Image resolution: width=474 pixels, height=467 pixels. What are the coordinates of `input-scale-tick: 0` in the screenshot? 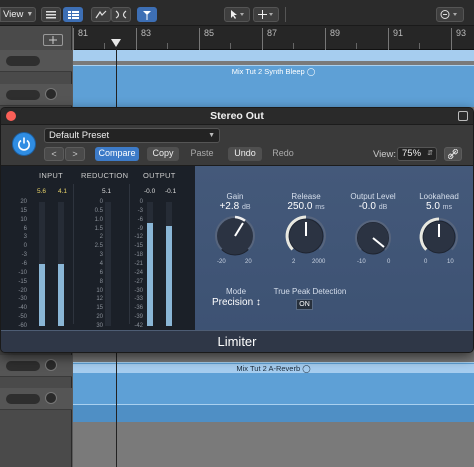 It's located at (25, 246).